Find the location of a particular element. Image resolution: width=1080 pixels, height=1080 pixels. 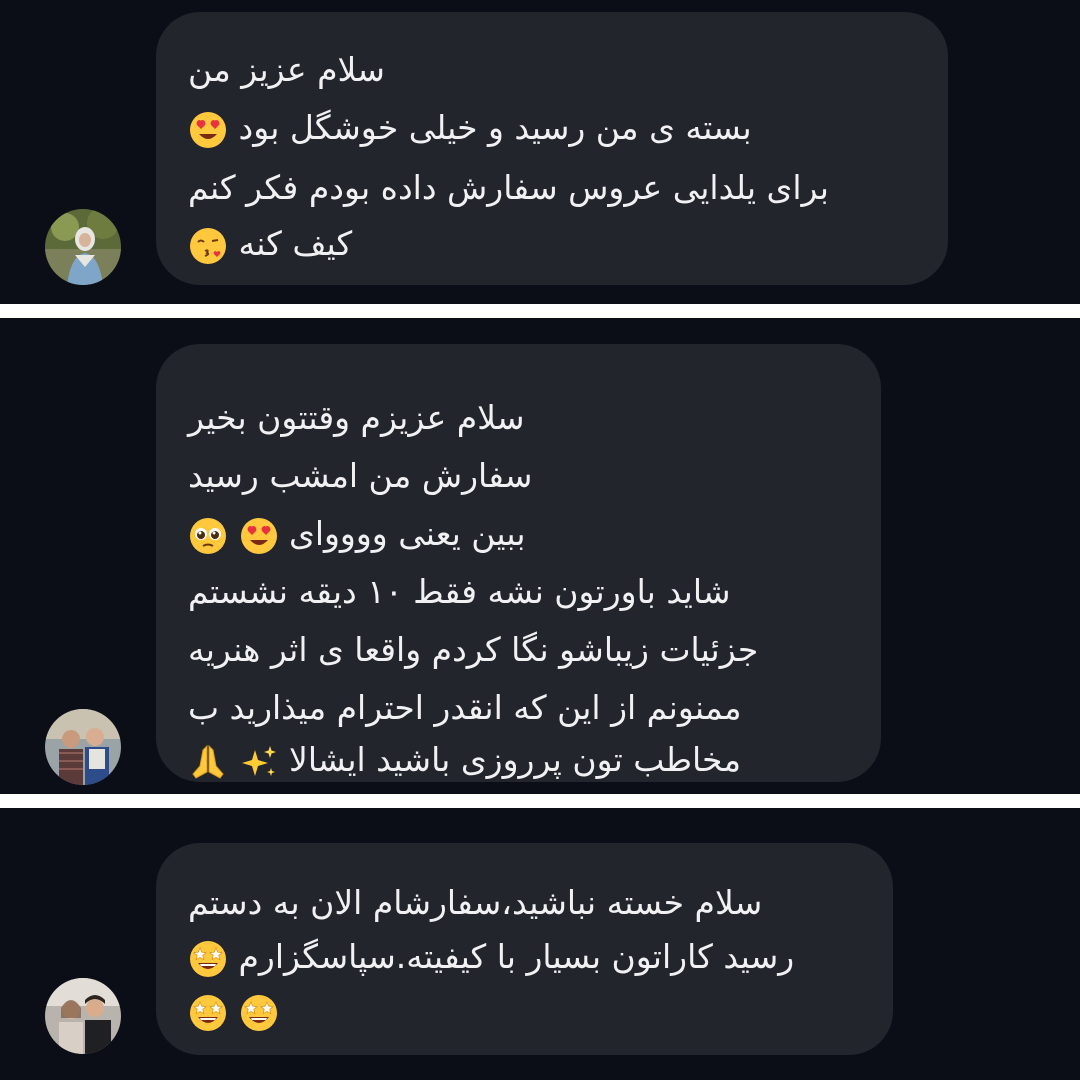

message-line: سلام عزیز من is located at coordinates (286, 69).